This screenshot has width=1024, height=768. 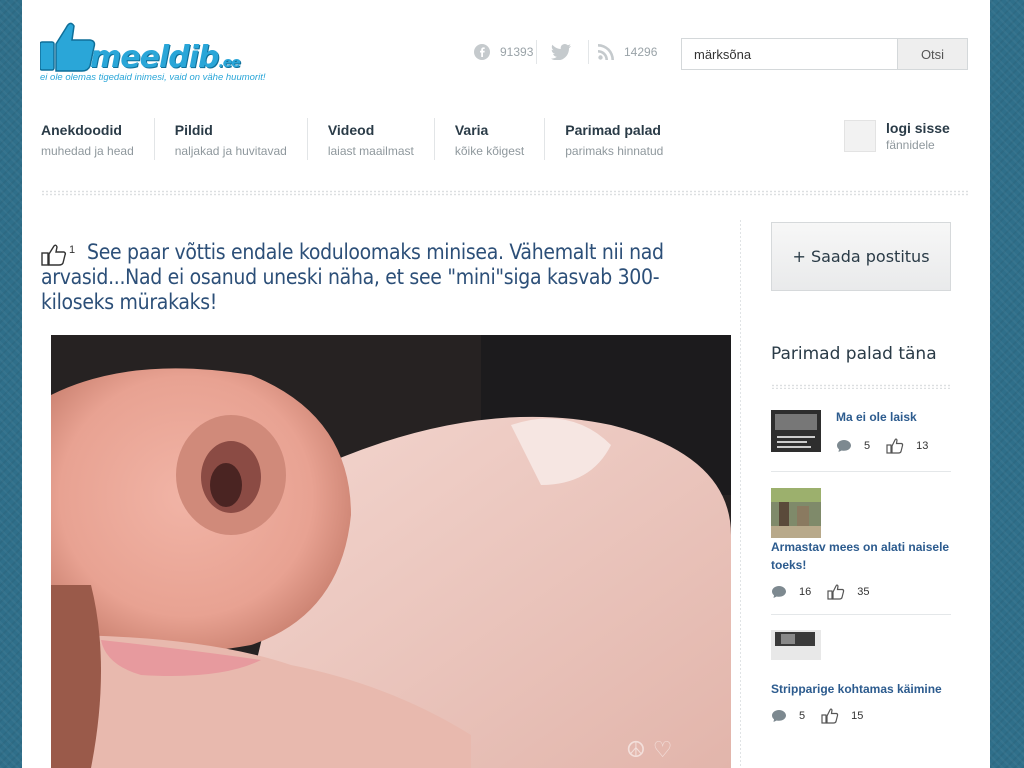 What do you see at coordinates (882, 446) in the screenshot?
I see `item-meta: 5 13` at bounding box center [882, 446].